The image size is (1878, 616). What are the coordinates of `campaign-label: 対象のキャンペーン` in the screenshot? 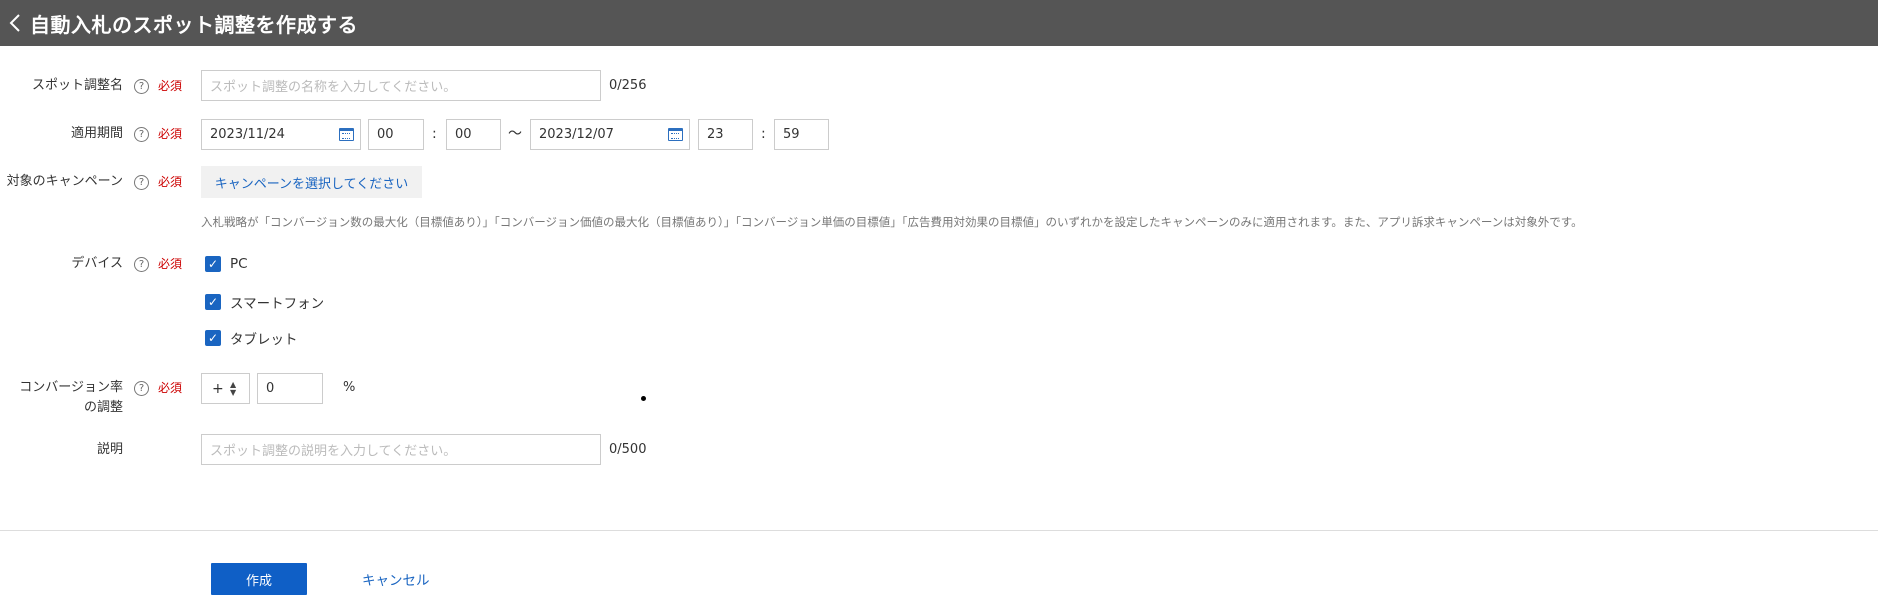 It's located at (64, 181).